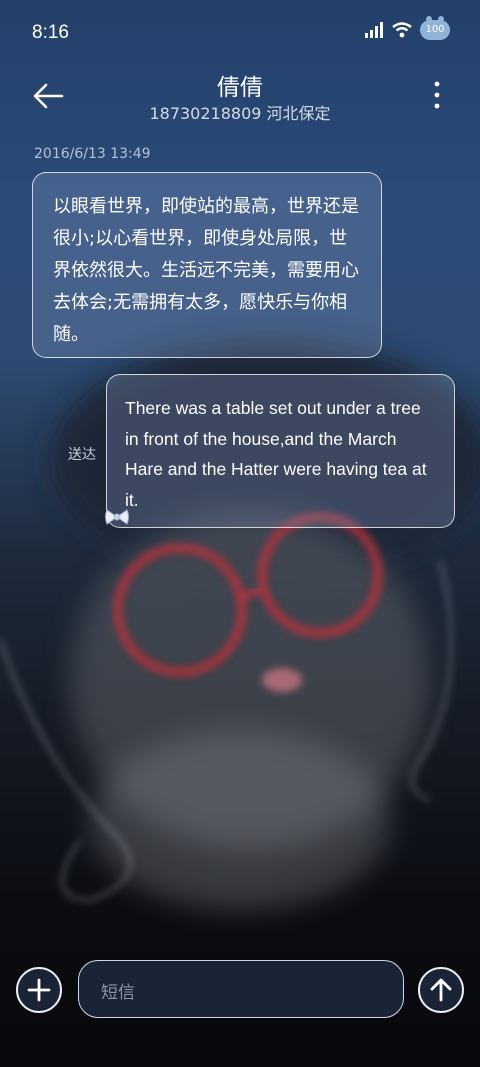 The image size is (480, 1067). Describe the element at coordinates (240, 88) in the screenshot. I see `contact-name: 倩倩` at that location.